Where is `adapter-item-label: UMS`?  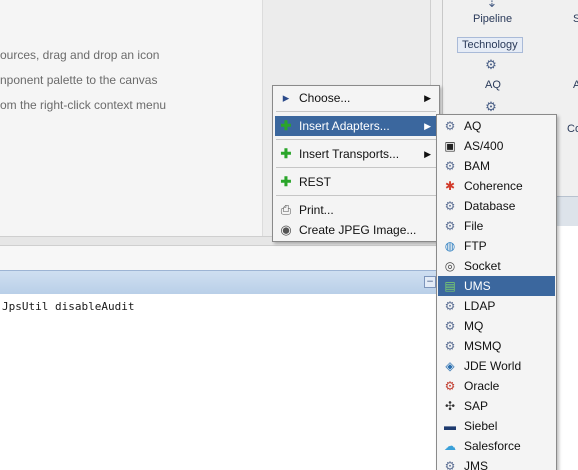 adapter-item-label: UMS is located at coordinates (477, 286).